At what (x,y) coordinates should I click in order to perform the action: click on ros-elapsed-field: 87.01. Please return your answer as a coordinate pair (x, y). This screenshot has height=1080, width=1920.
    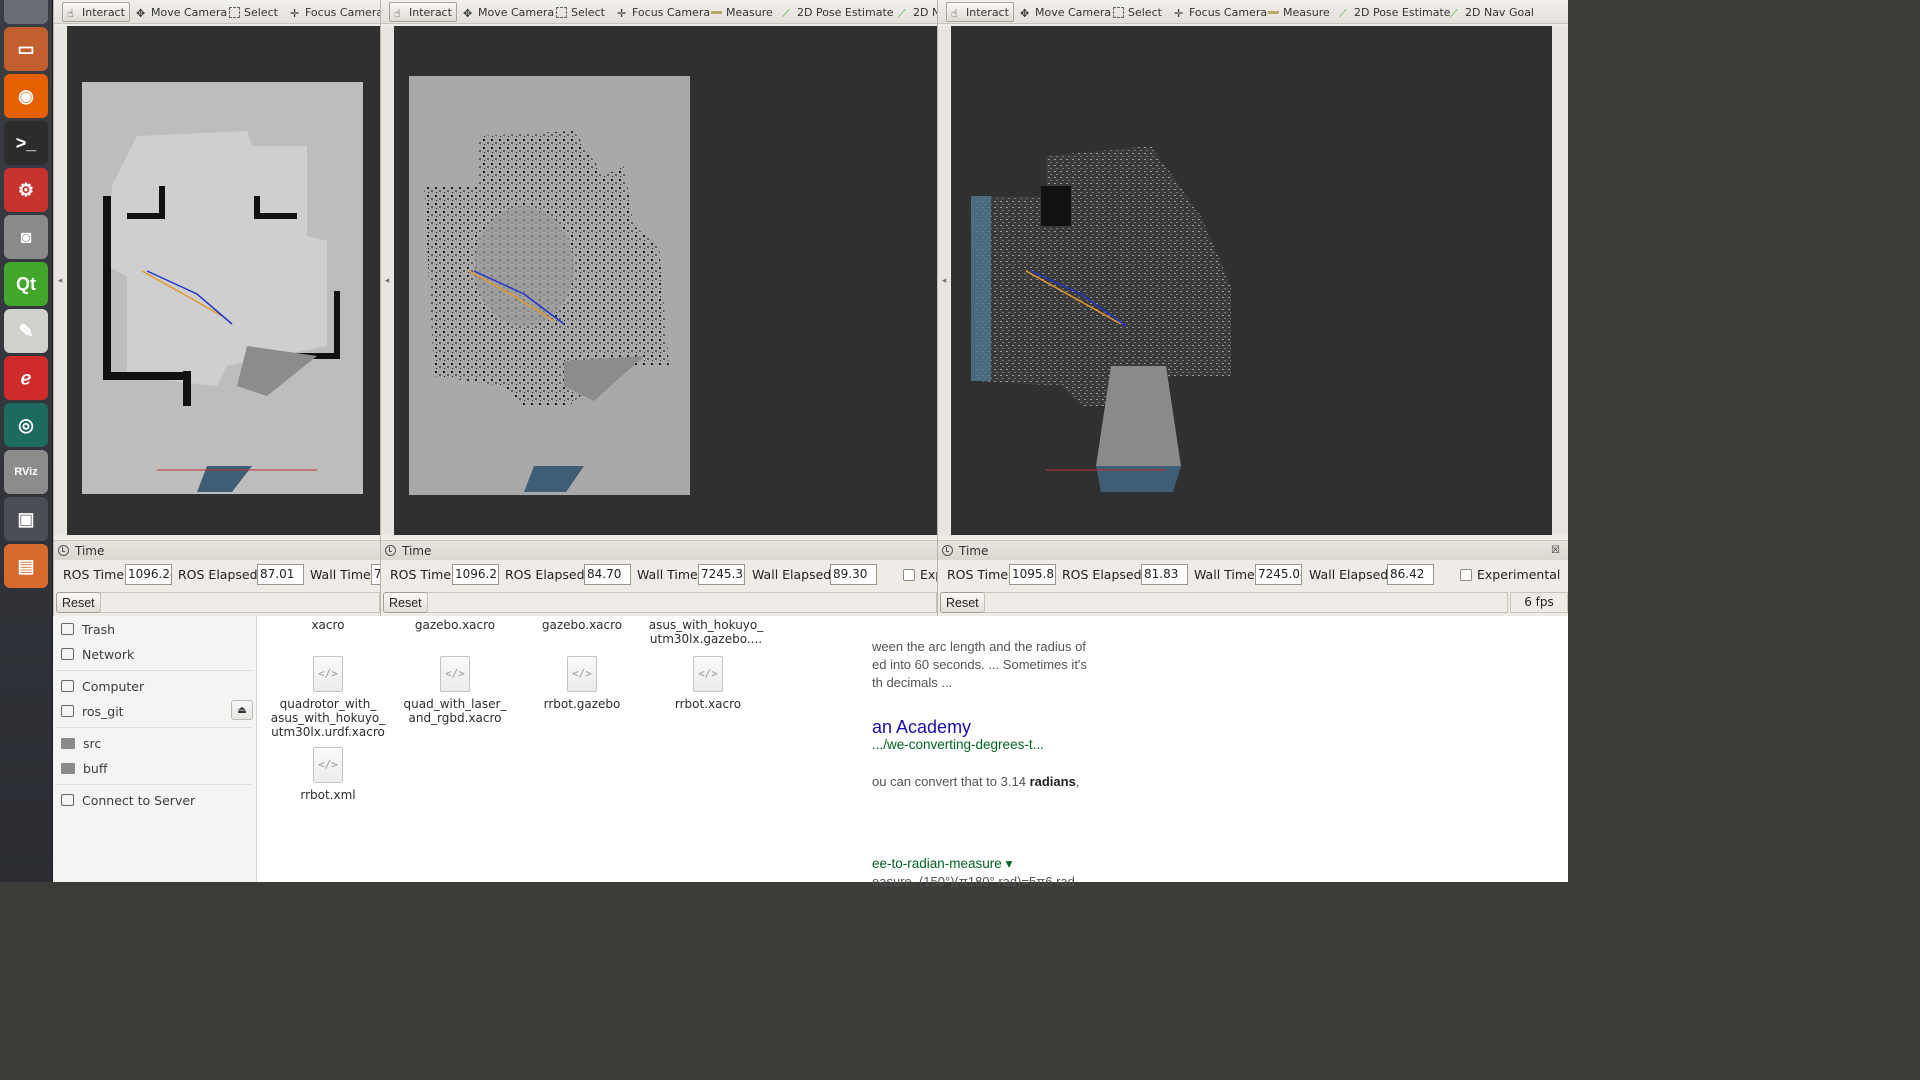
    Looking at the image, I should click on (280, 574).